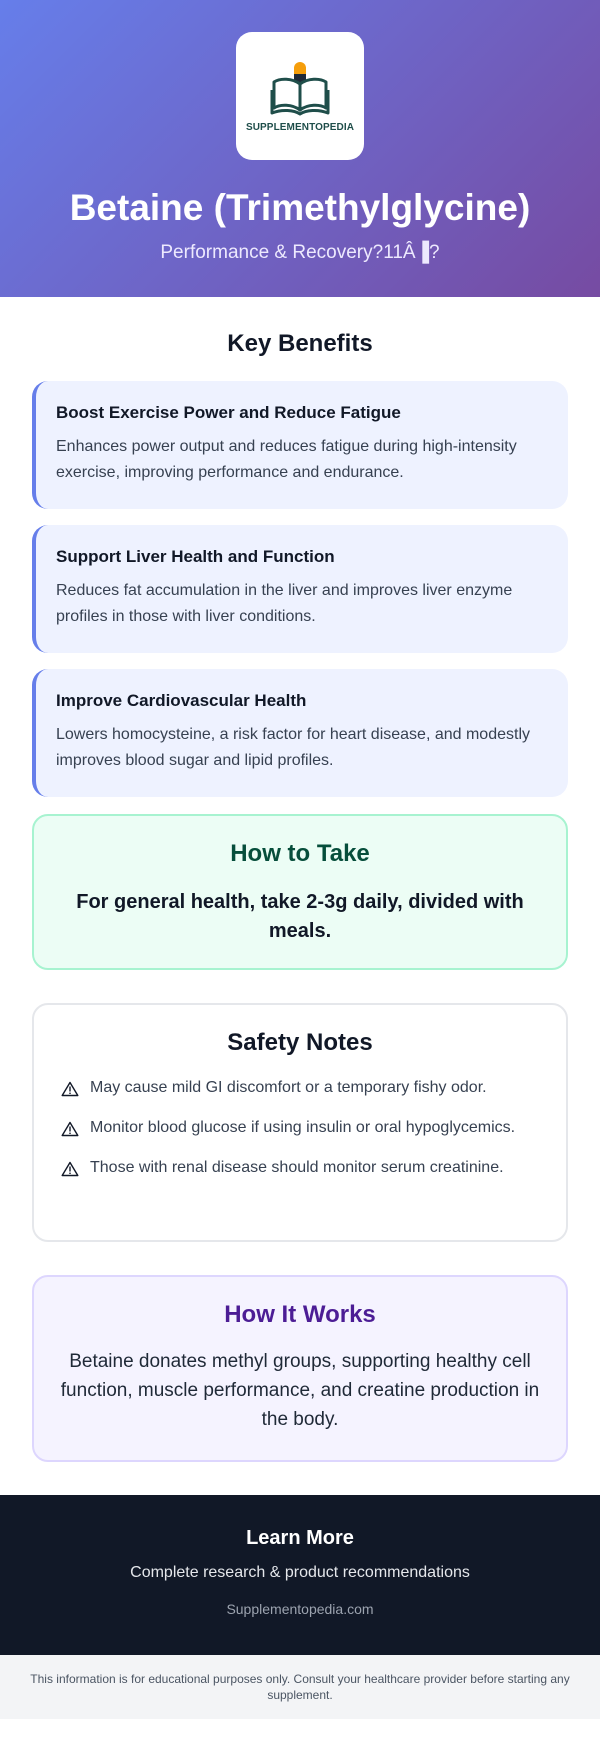  What do you see at coordinates (228, 412) in the screenshot?
I see `benefit-title: Boost Exercise Power and Reduce Fatigue` at bounding box center [228, 412].